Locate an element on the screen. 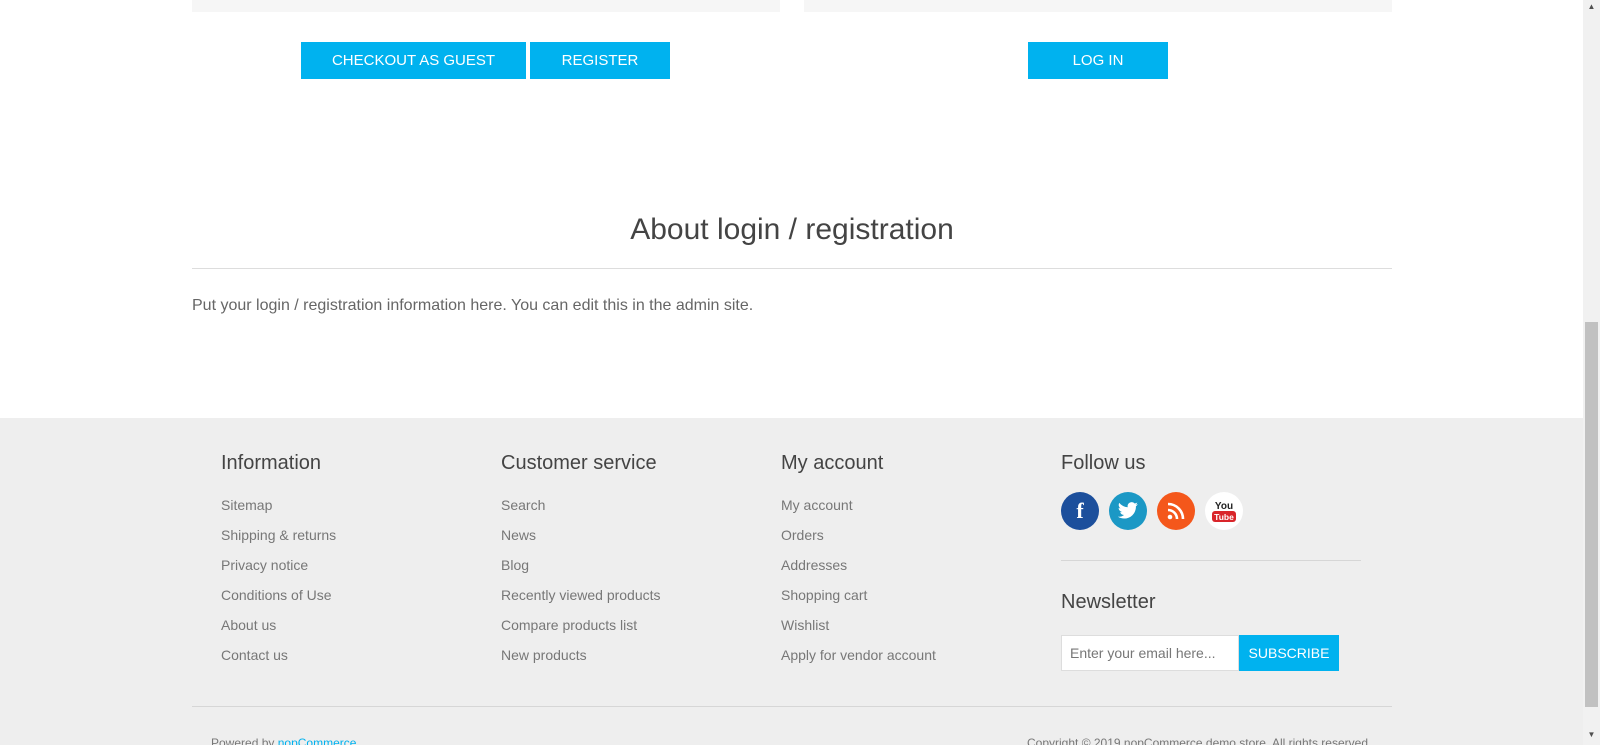  footer-link-wishlist: Wishlist is located at coordinates (858, 631).